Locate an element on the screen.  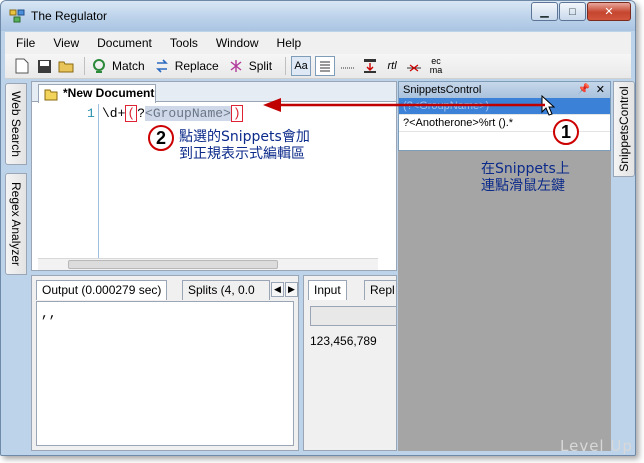
step-1-annotation: 在Snippets上 連點滑鼠左鍵 is located at coordinates (525, 177).